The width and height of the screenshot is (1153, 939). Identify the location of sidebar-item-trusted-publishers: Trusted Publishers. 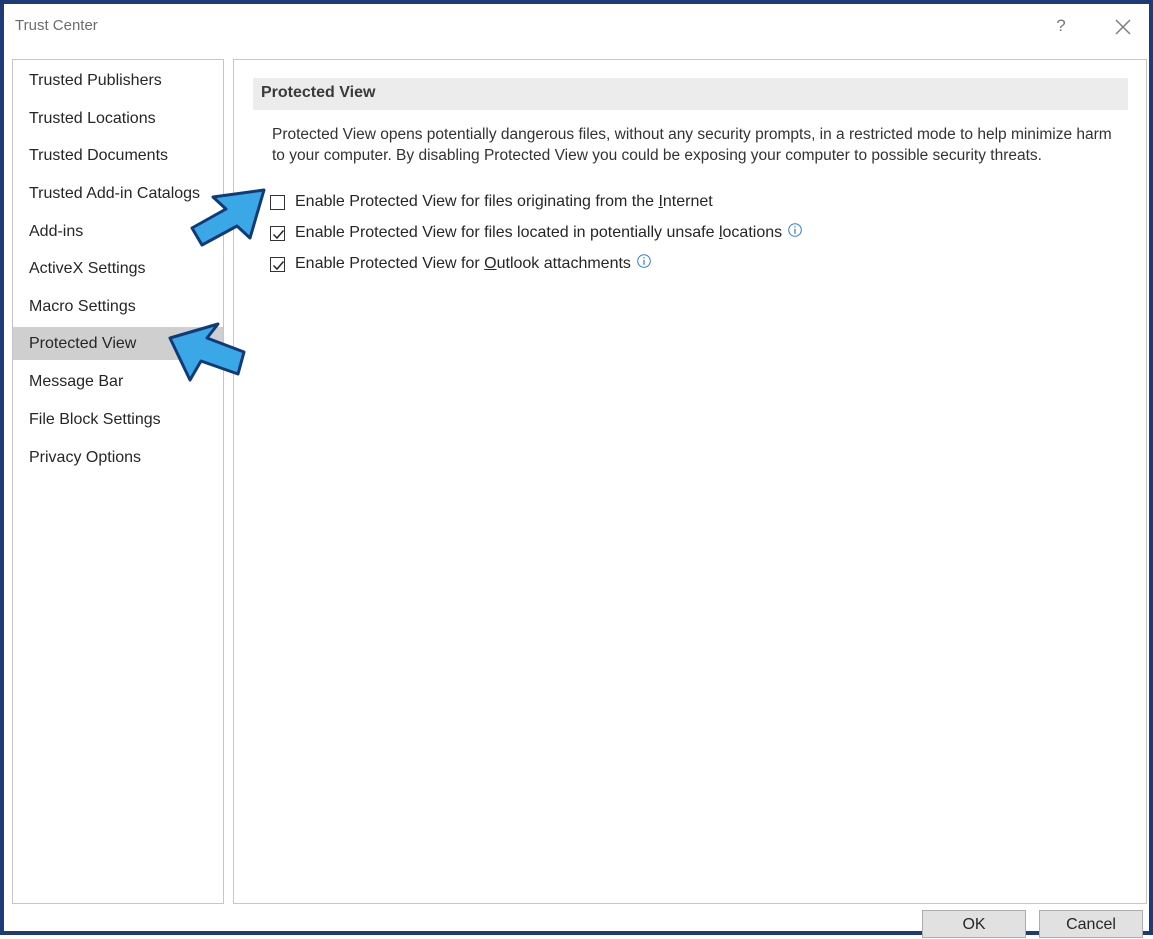
(118, 80).